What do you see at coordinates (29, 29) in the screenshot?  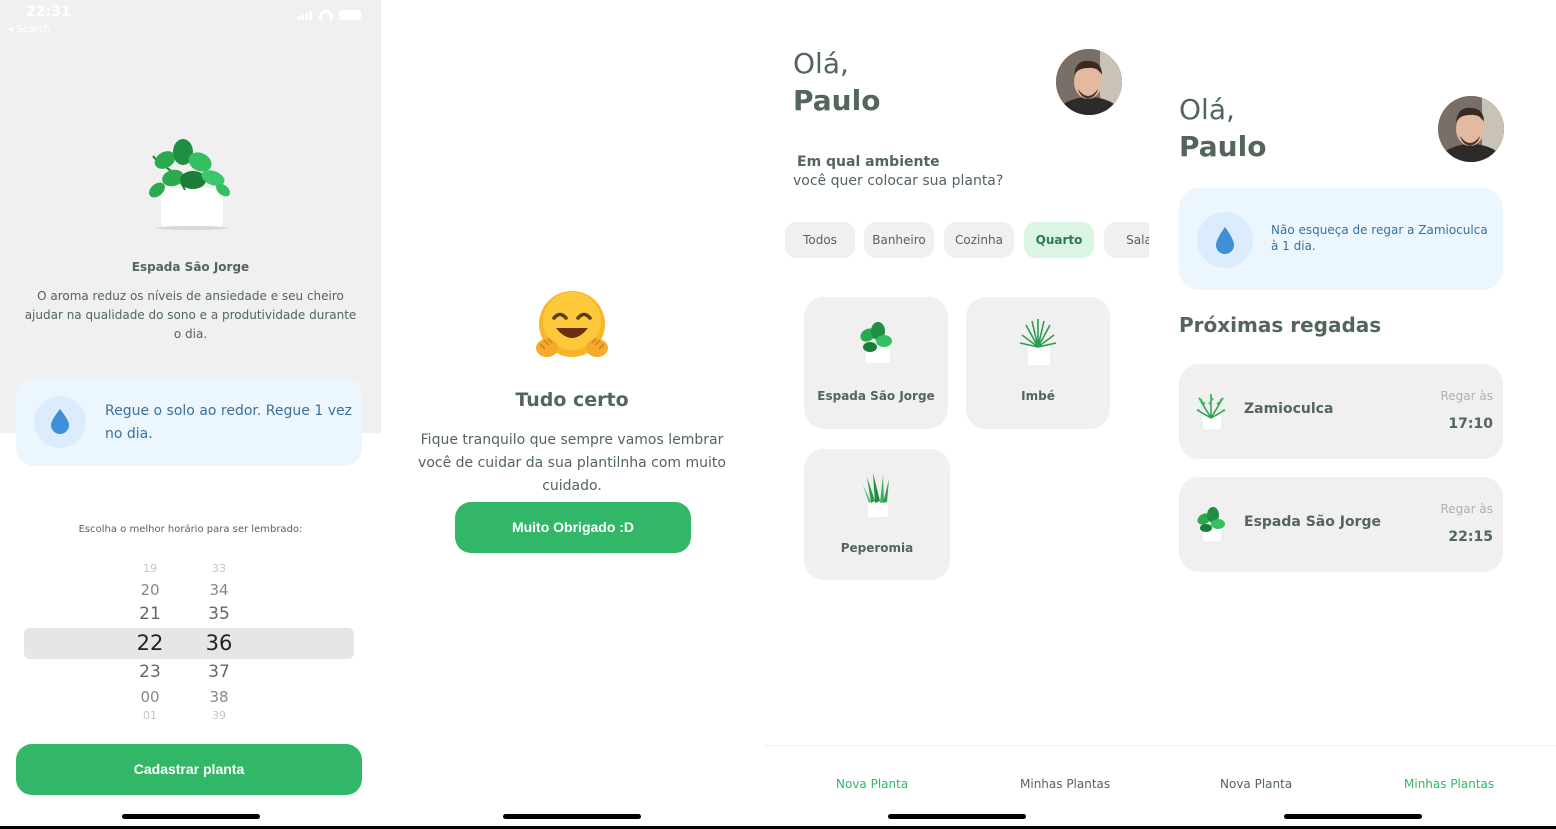 I see `back-to-search-link: ◂ Search` at bounding box center [29, 29].